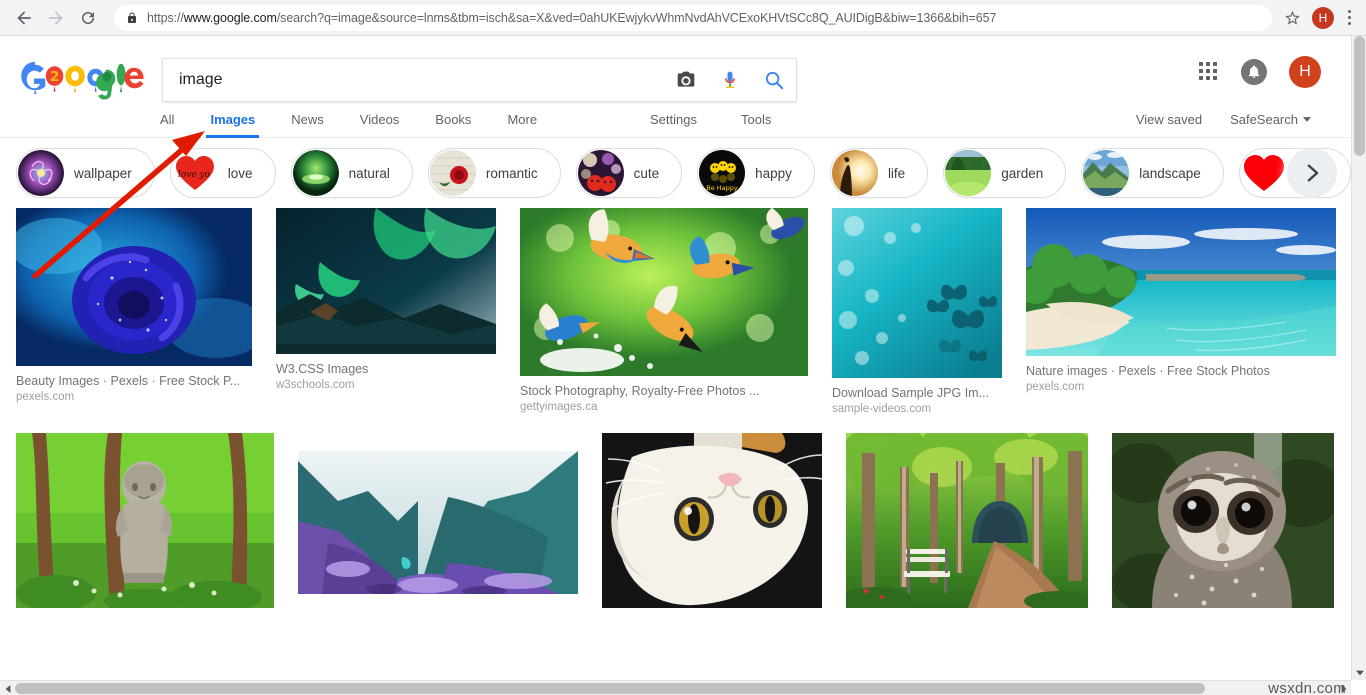  I want to click on tab-more: More, so click(522, 119).